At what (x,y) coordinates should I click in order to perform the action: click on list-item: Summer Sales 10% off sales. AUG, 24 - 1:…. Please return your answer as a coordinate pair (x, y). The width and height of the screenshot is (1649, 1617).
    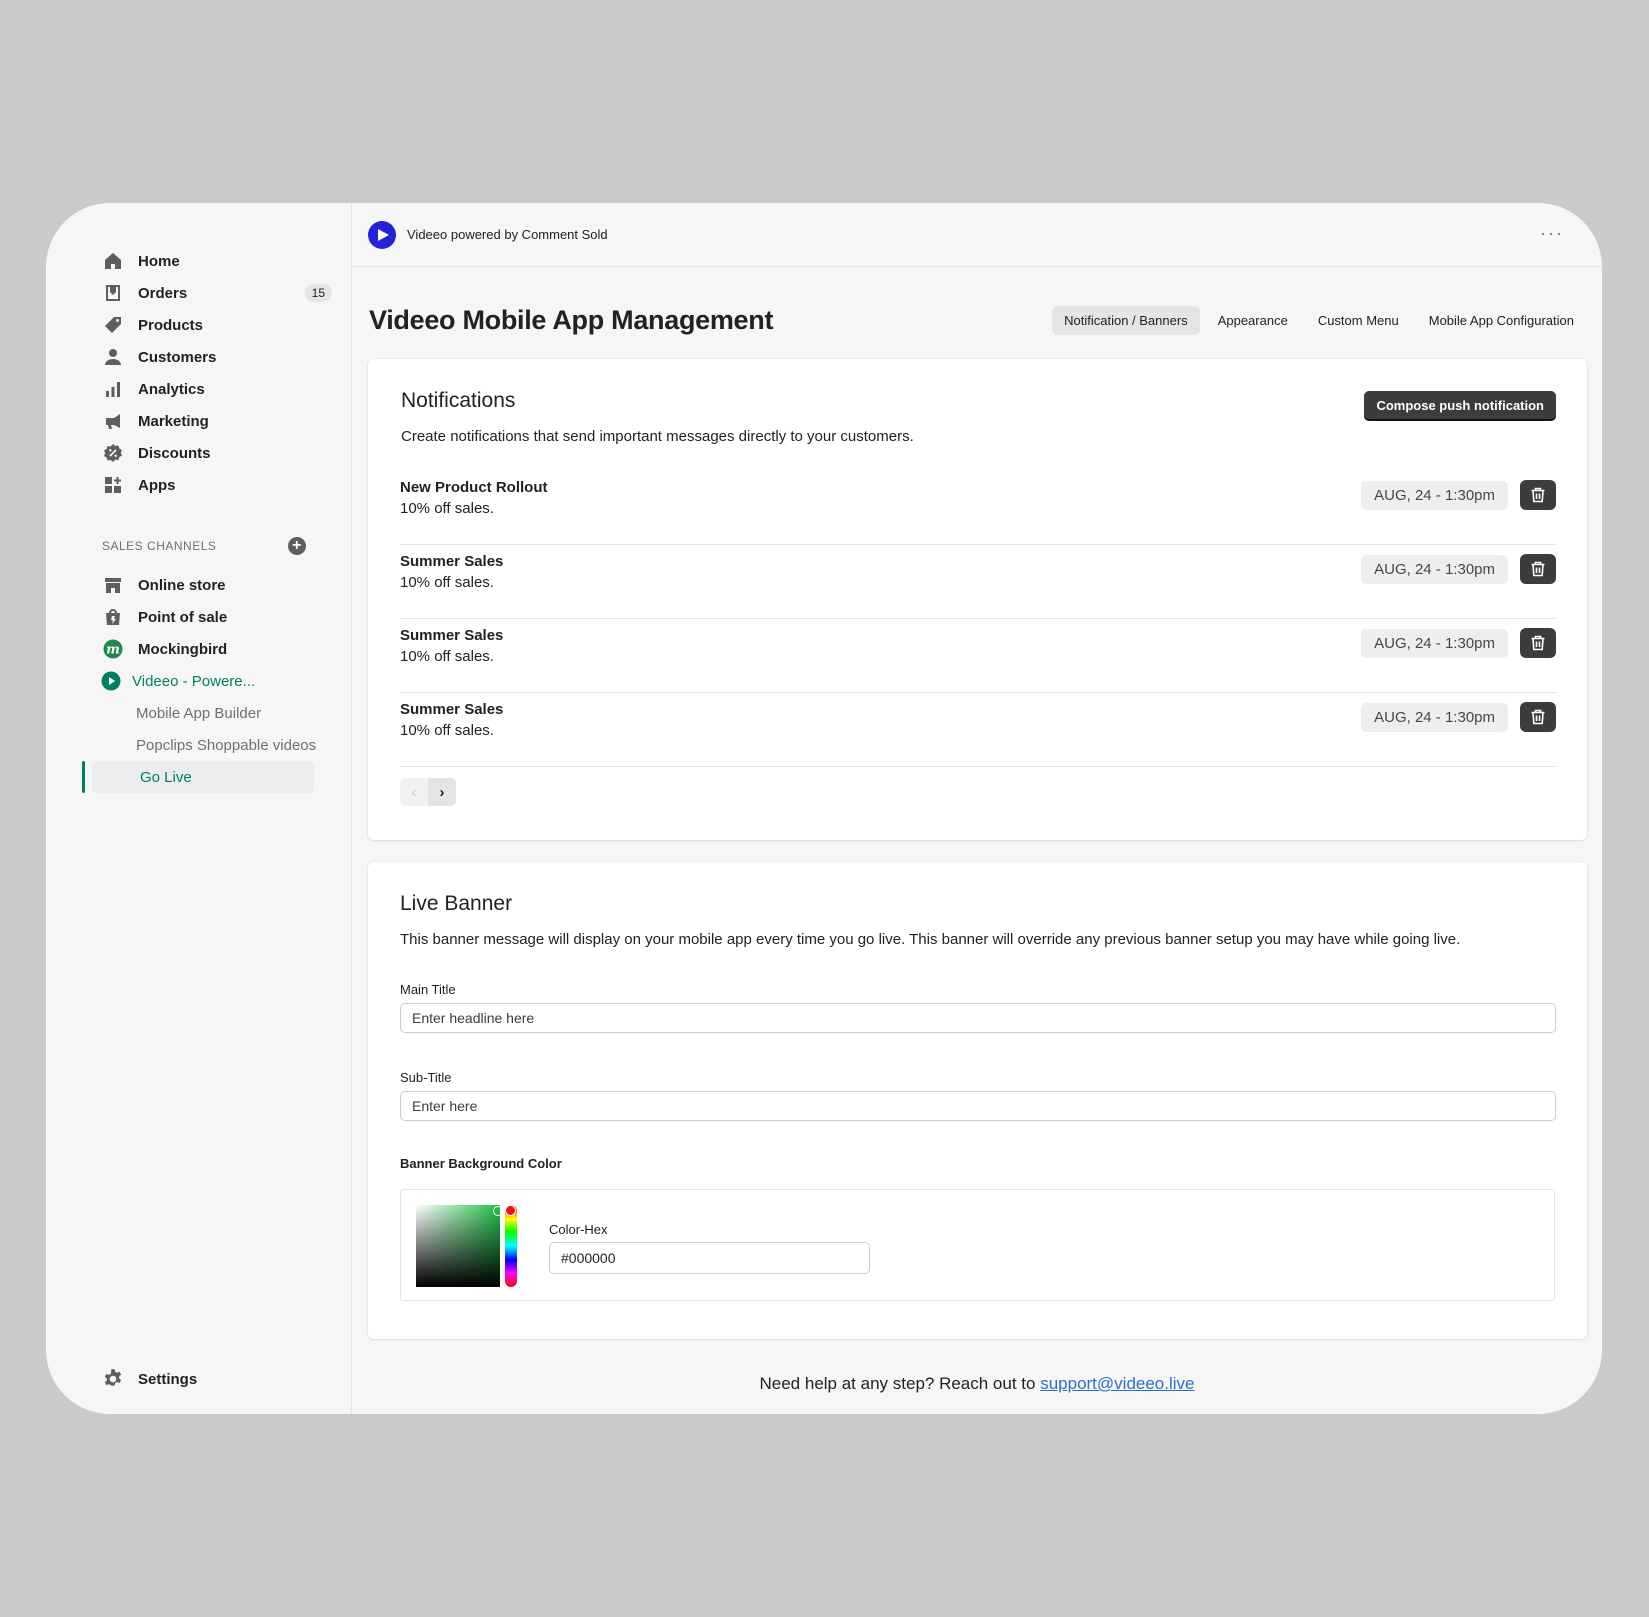
    Looking at the image, I should click on (978, 582).